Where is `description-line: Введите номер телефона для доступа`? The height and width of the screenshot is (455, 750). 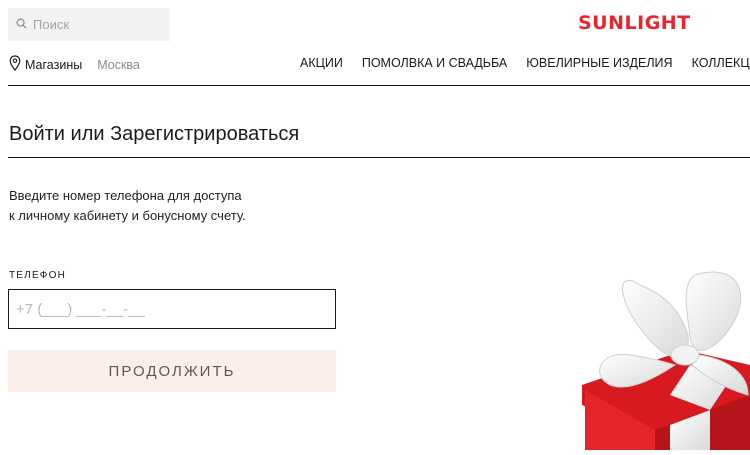 description-line: Введите номер телефона для доступа is located at coordinates (125, 195).